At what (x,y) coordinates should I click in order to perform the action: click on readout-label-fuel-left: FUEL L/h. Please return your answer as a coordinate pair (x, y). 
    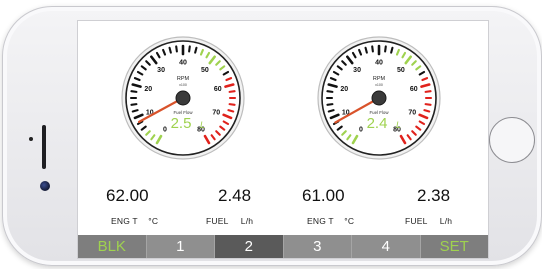
    Looking at the image, I should click on (229, 221).